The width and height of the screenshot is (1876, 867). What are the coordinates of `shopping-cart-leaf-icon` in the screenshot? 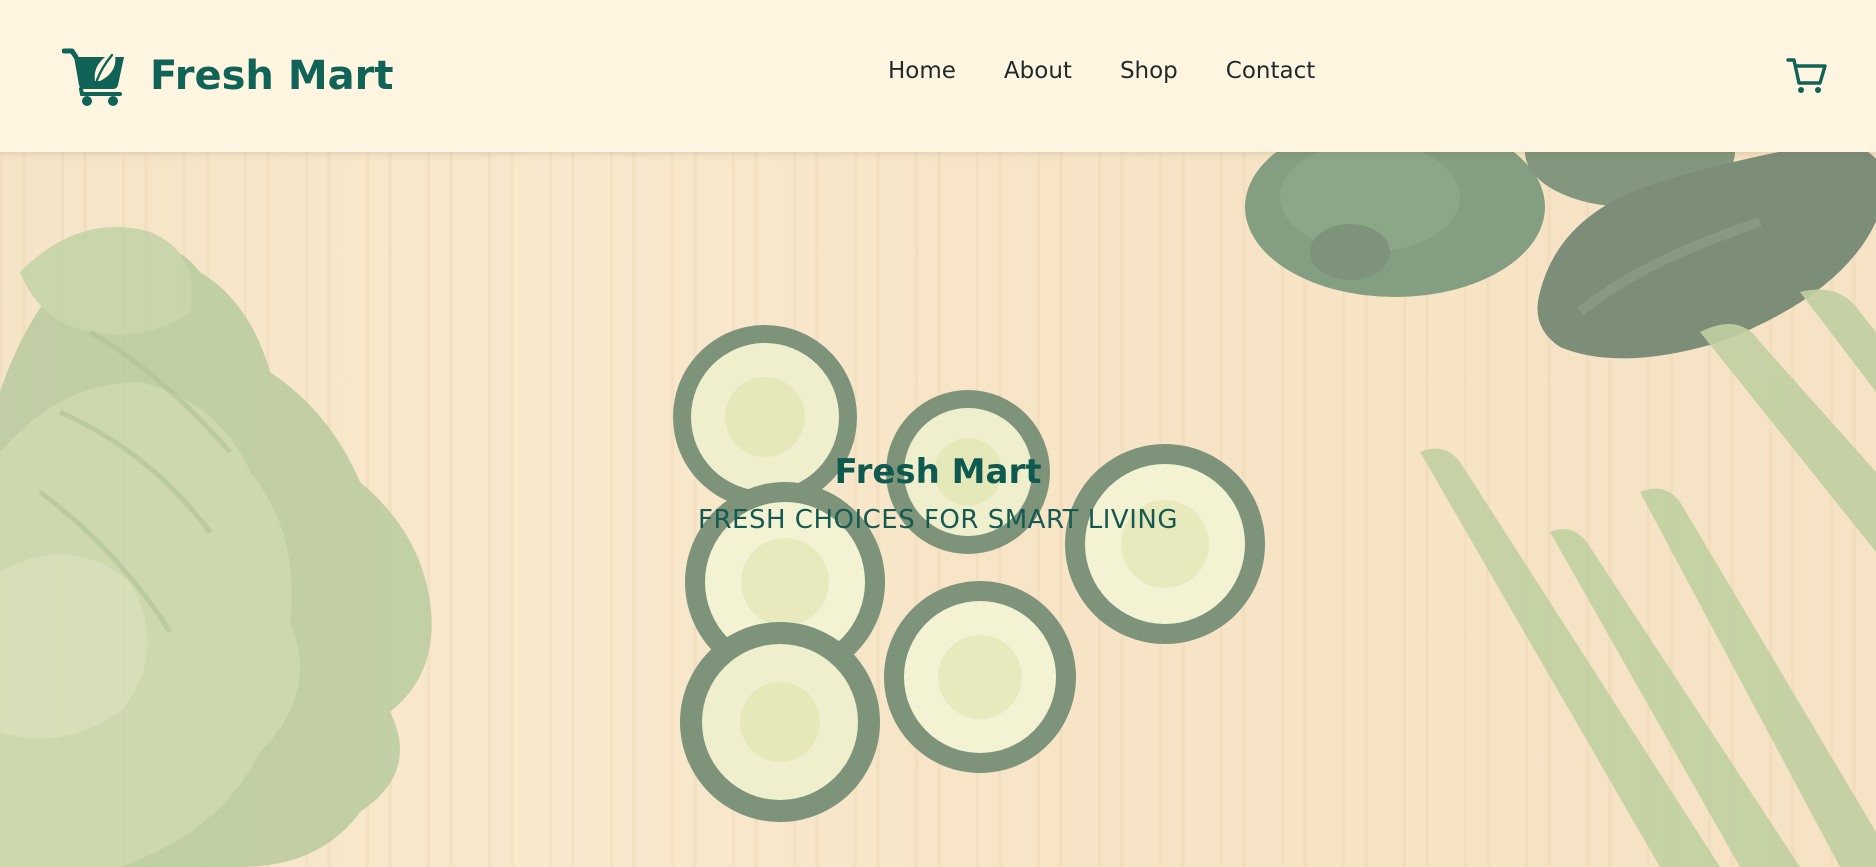 It's located at (93, 77).